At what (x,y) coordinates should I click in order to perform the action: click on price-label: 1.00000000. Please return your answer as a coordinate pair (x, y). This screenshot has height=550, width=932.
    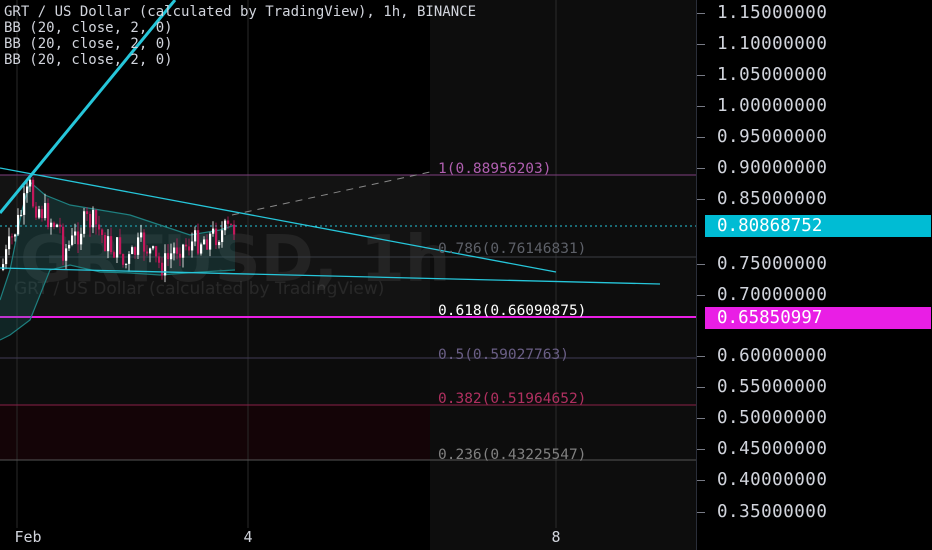
    Looking at the image, I should click on (772, 106).